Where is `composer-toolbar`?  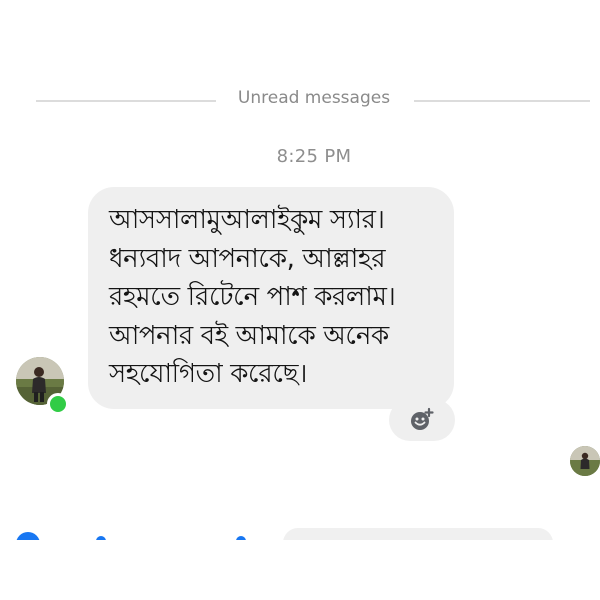
composer-toolbar is located at coordinates (300, 534).